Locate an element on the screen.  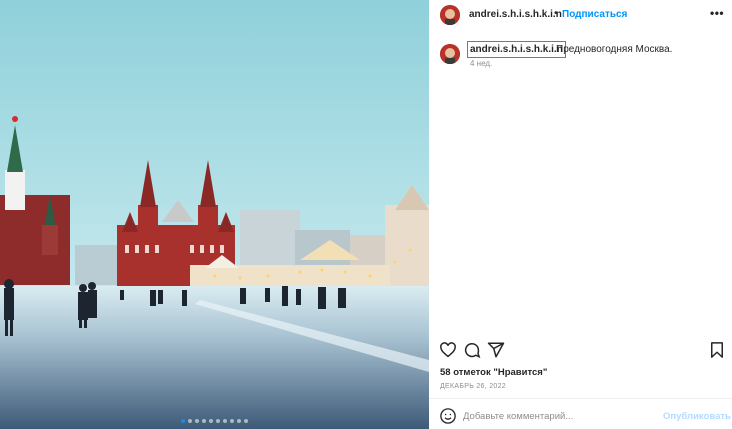
comment-input is located at coordinates (558, 416).